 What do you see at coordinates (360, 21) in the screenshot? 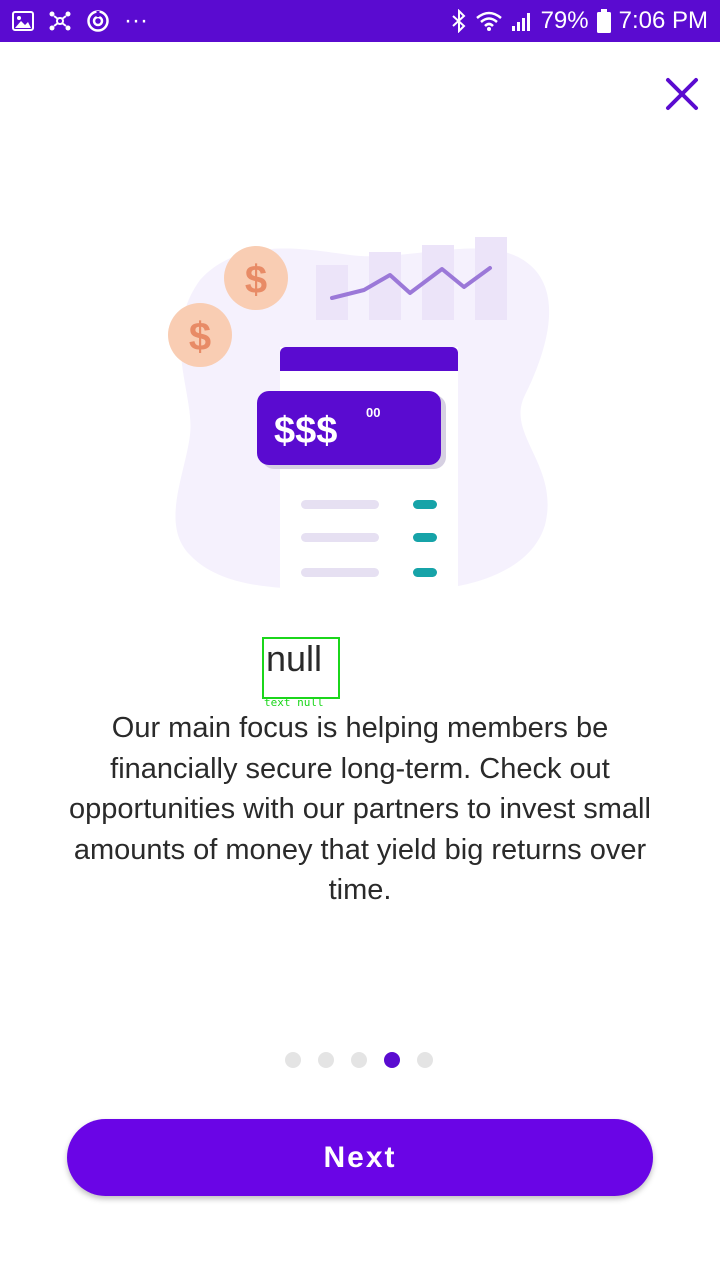
I see `status-bar: ··· 79% 7:06 PM` at bounding box center [360, 21].